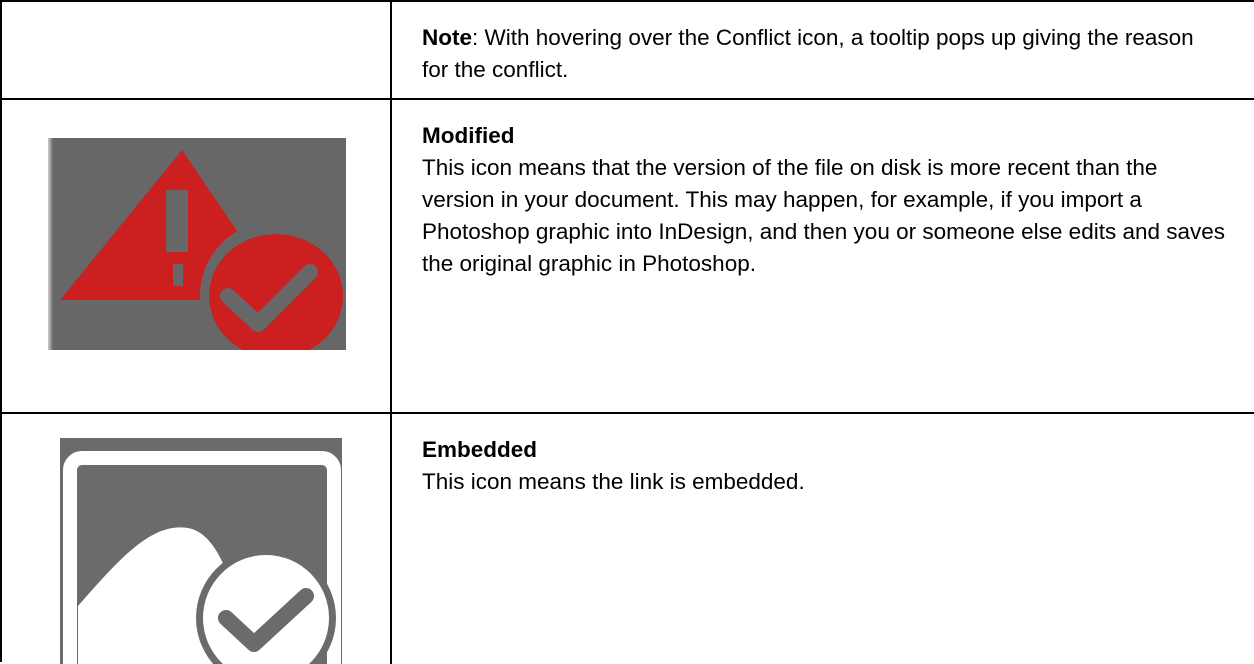 The image size is (1254, 664). Describe the element at coordinates (480, 449) in the screenshot. I see `embedded-title: Embedded` at that location.